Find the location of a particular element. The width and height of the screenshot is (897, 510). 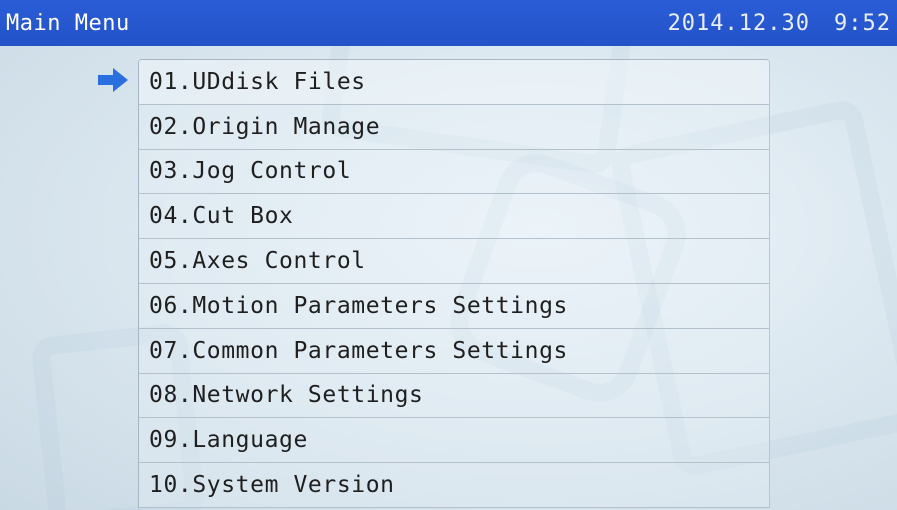

menu-item-network-settings: 08.Network Settings is located at coordinates (454, 396).